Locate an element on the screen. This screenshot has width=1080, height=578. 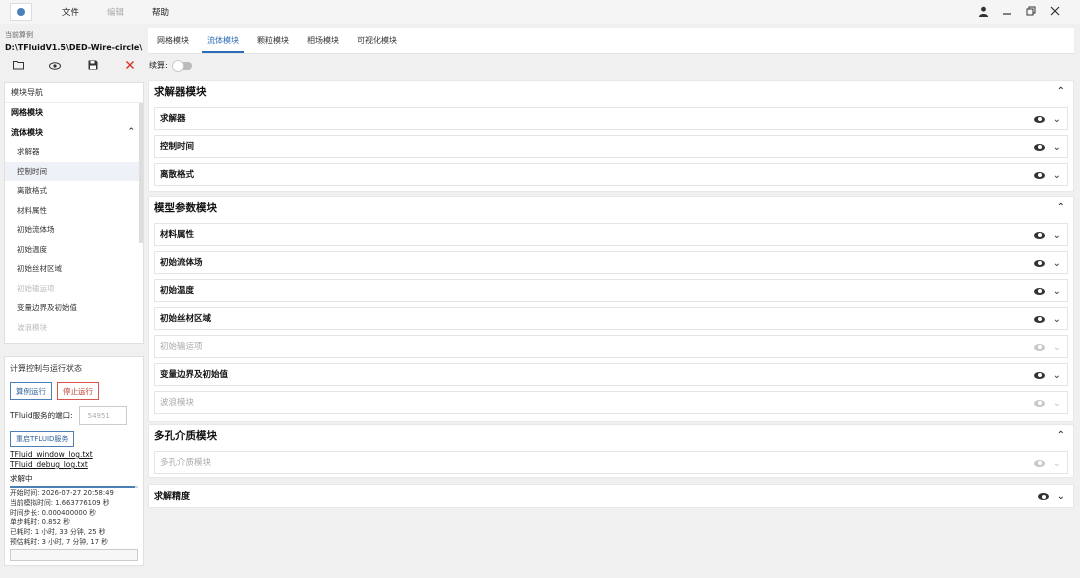
minimize-icon is located at coordinates (1007, 11).